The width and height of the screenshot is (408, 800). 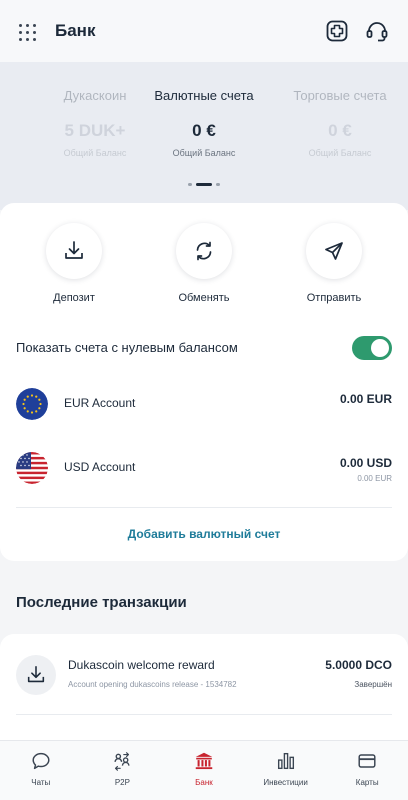 I want to click on nav-label: Инвестиции, so click(x=285, y=782).